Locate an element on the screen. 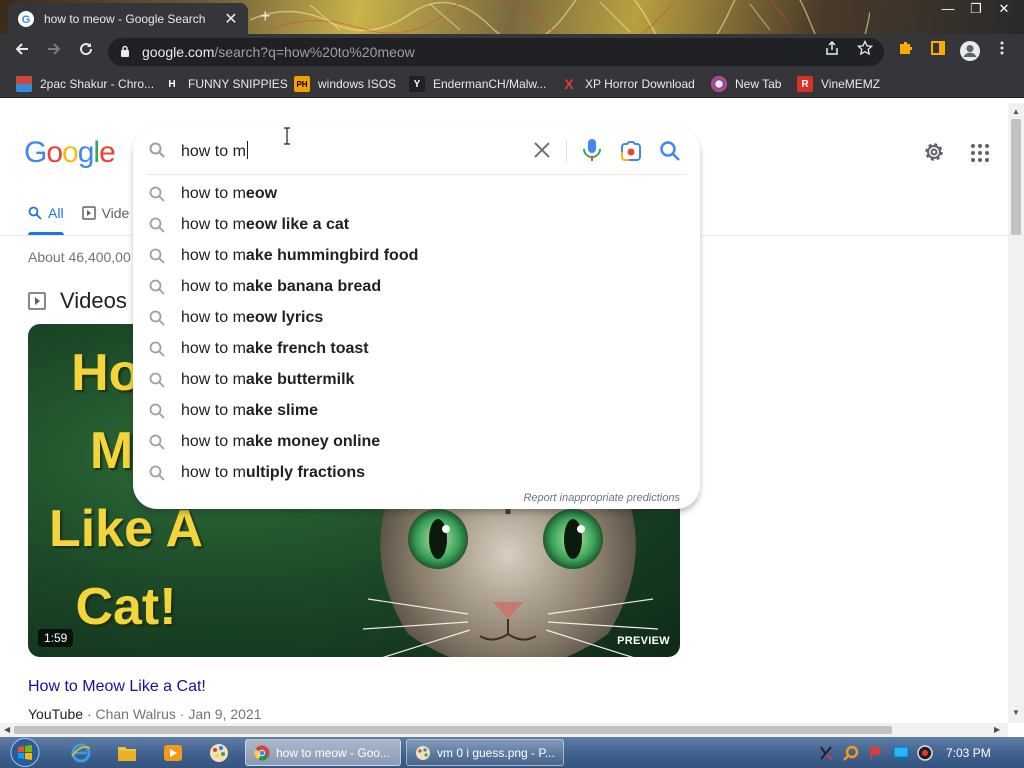  suggestion-item: how to make hummingbird food is located at coordinates (416, 255).